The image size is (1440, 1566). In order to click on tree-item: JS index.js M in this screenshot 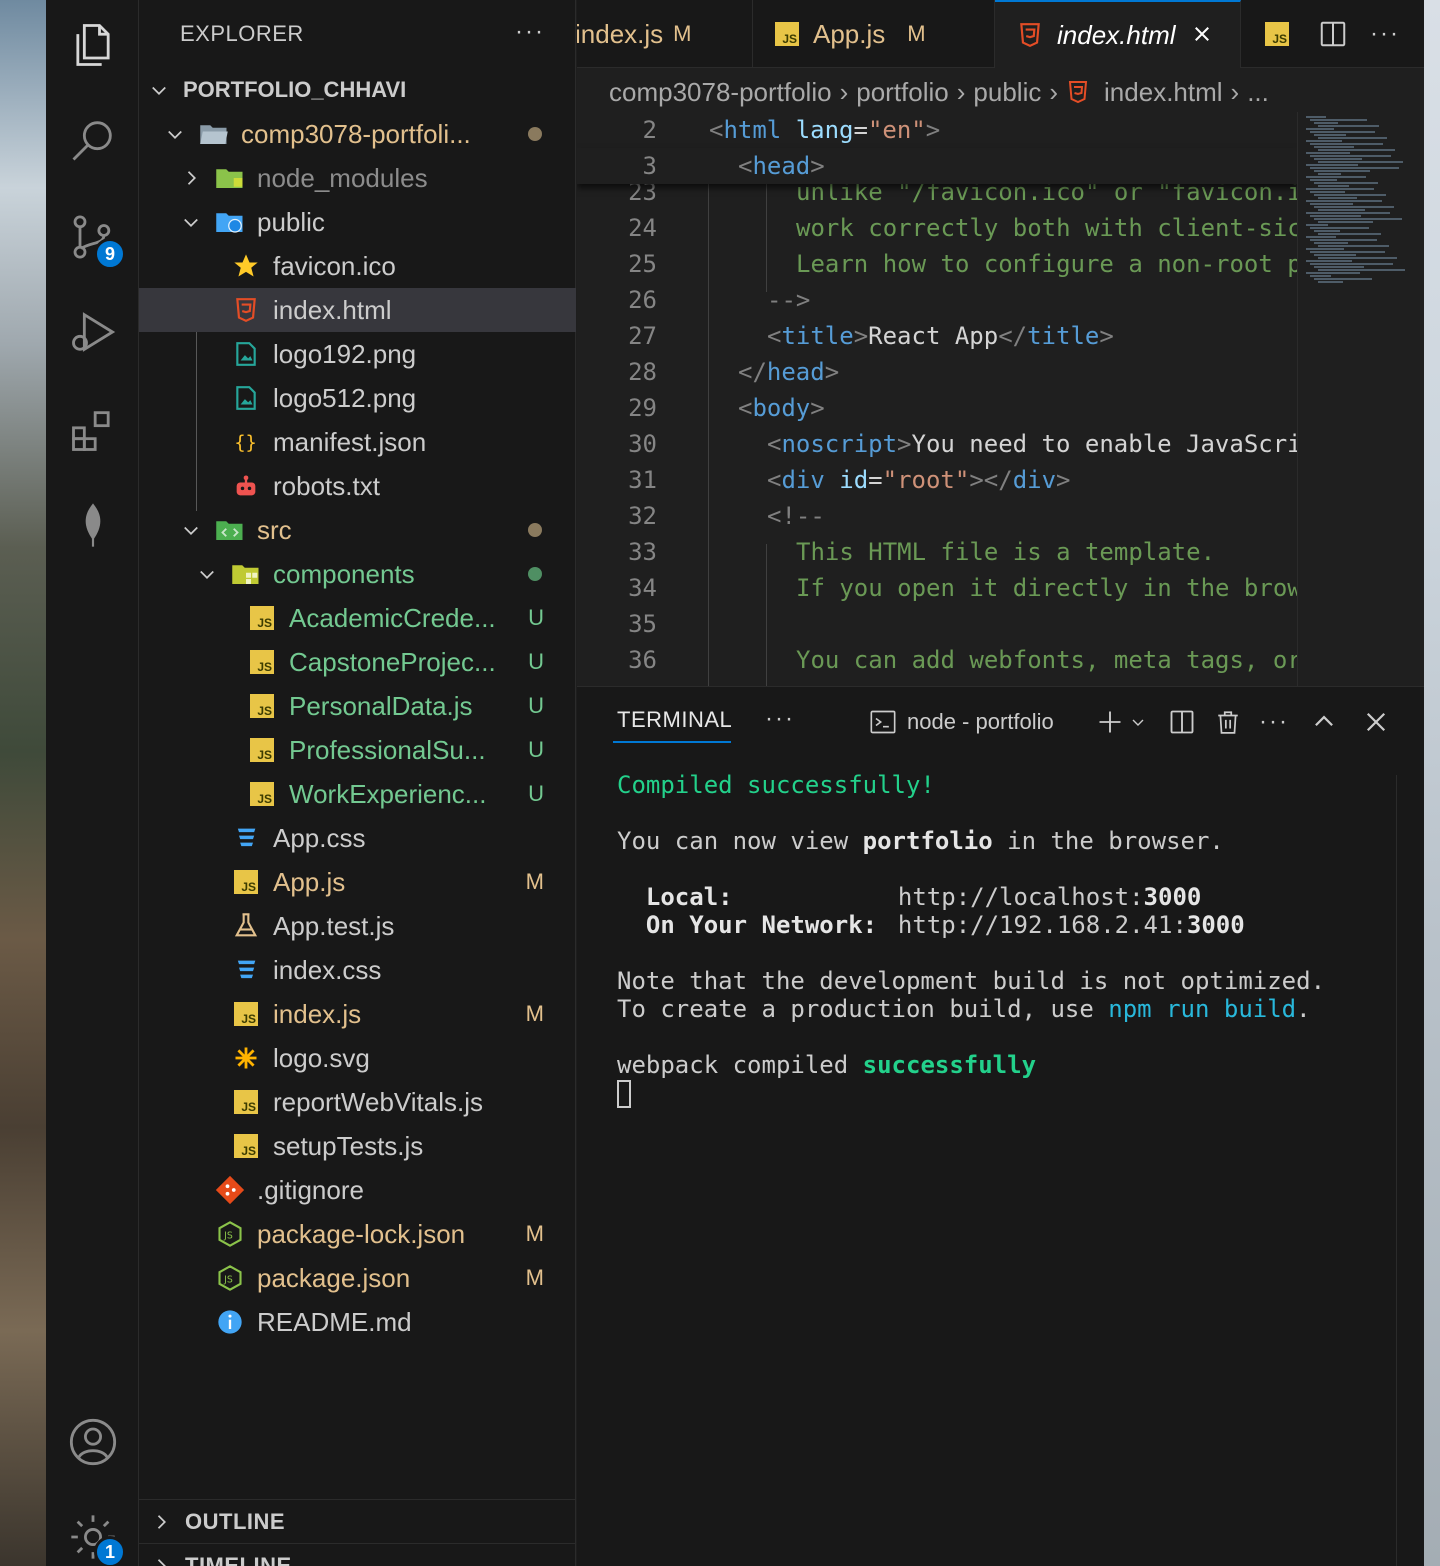, I will do `click(357, 1014)`.